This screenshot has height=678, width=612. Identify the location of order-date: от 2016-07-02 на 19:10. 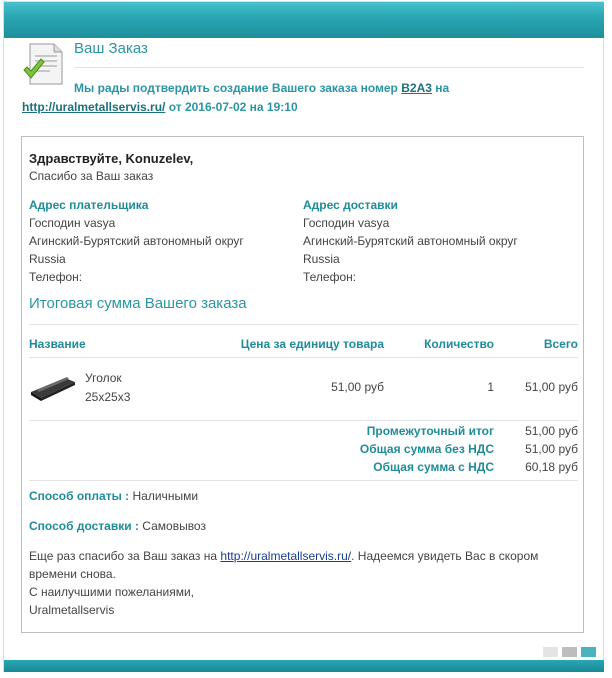
(233, 107).